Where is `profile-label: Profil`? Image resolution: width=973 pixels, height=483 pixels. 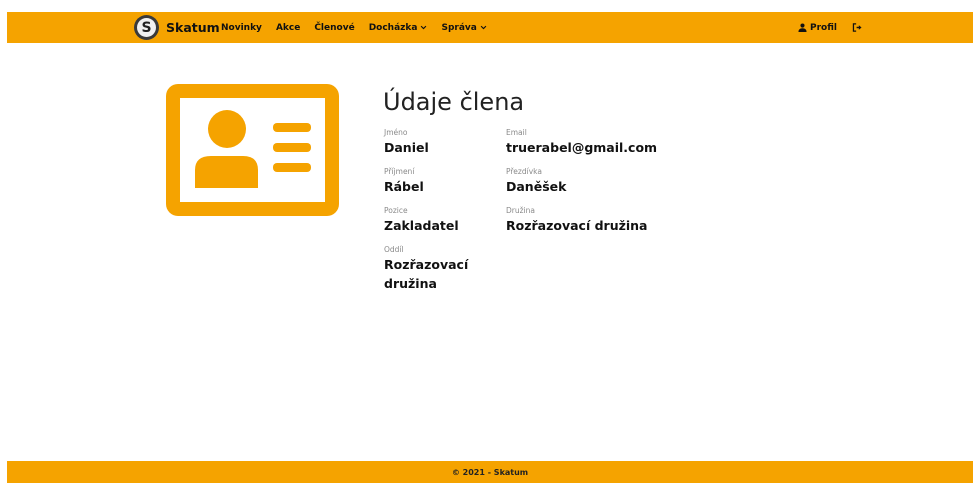
profile-label: Profil is located at coordinates (823, 27).